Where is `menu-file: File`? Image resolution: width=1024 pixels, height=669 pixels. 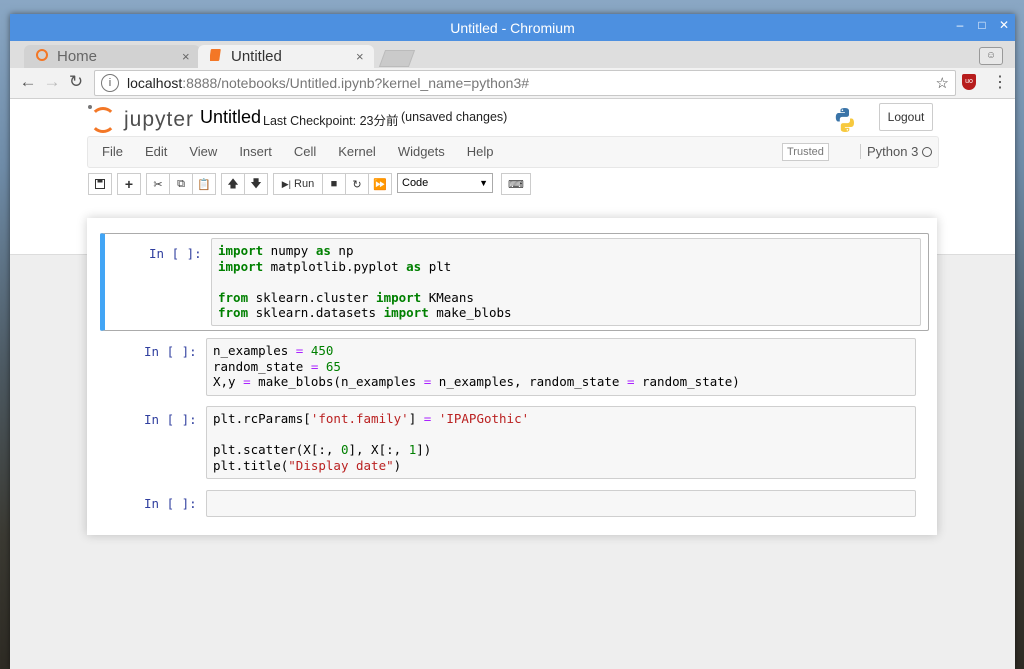
menu-file: File is located at coordinates (112, 151).